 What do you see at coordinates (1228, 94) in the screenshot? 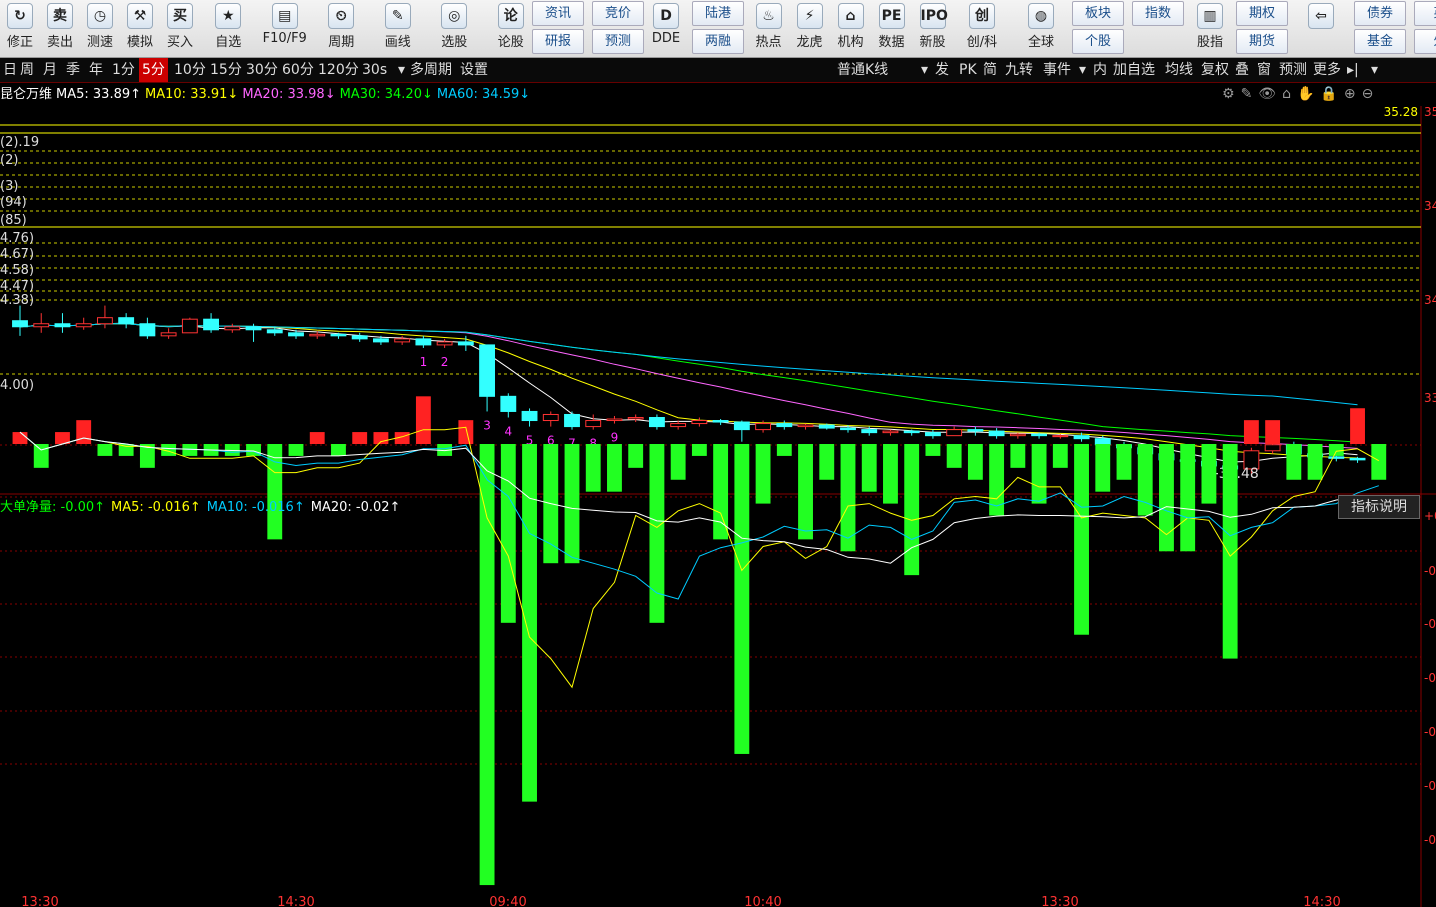
I see `chart-tool-0: ⚙` at bounding box center [1228, 94].